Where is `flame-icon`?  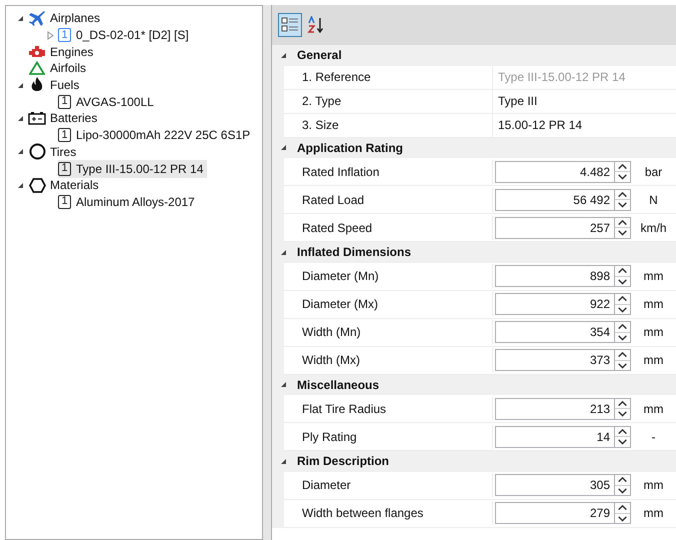
flame-icon is located at coordinates (37, 85).